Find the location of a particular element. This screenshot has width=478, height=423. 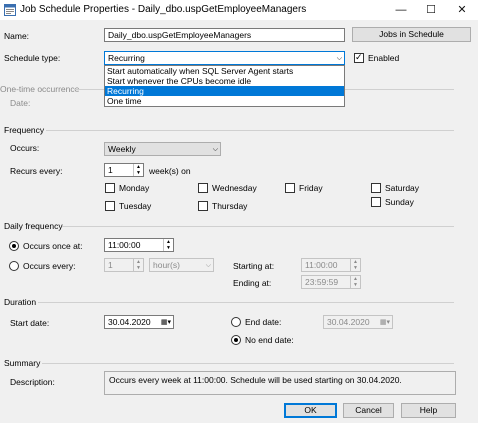

saturday-checkbox is located at coordinates (376, 188).